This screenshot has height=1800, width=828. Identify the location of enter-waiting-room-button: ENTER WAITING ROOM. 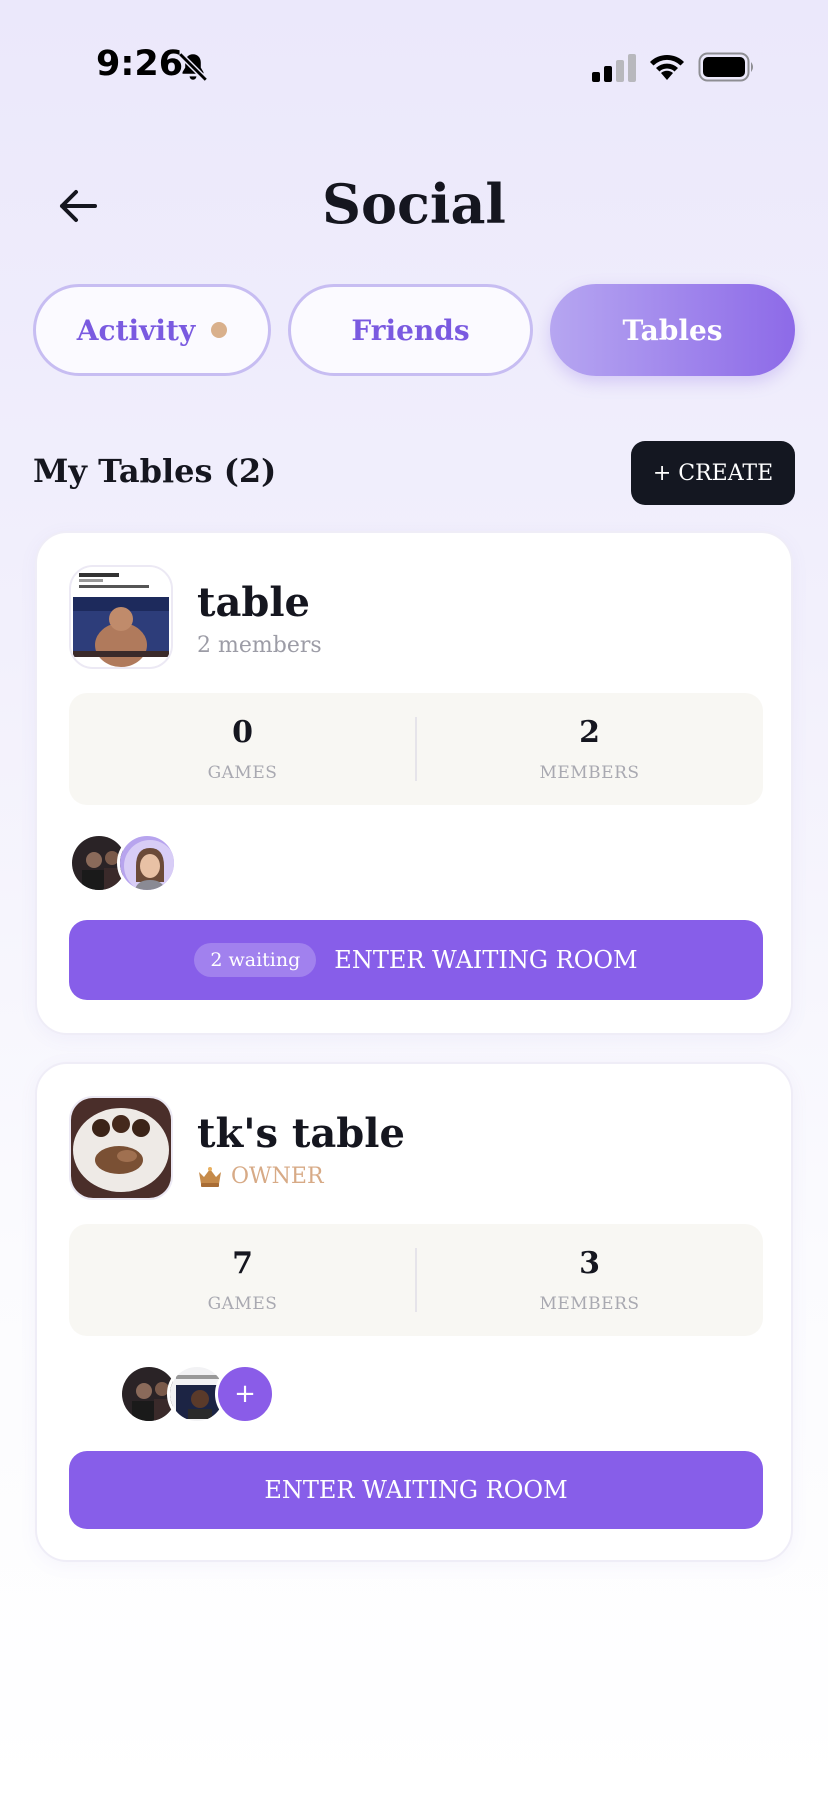
(416, 1490).